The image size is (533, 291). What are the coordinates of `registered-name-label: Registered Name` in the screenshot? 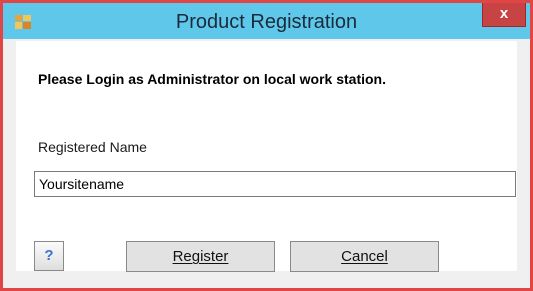 It's located at (92, 147).